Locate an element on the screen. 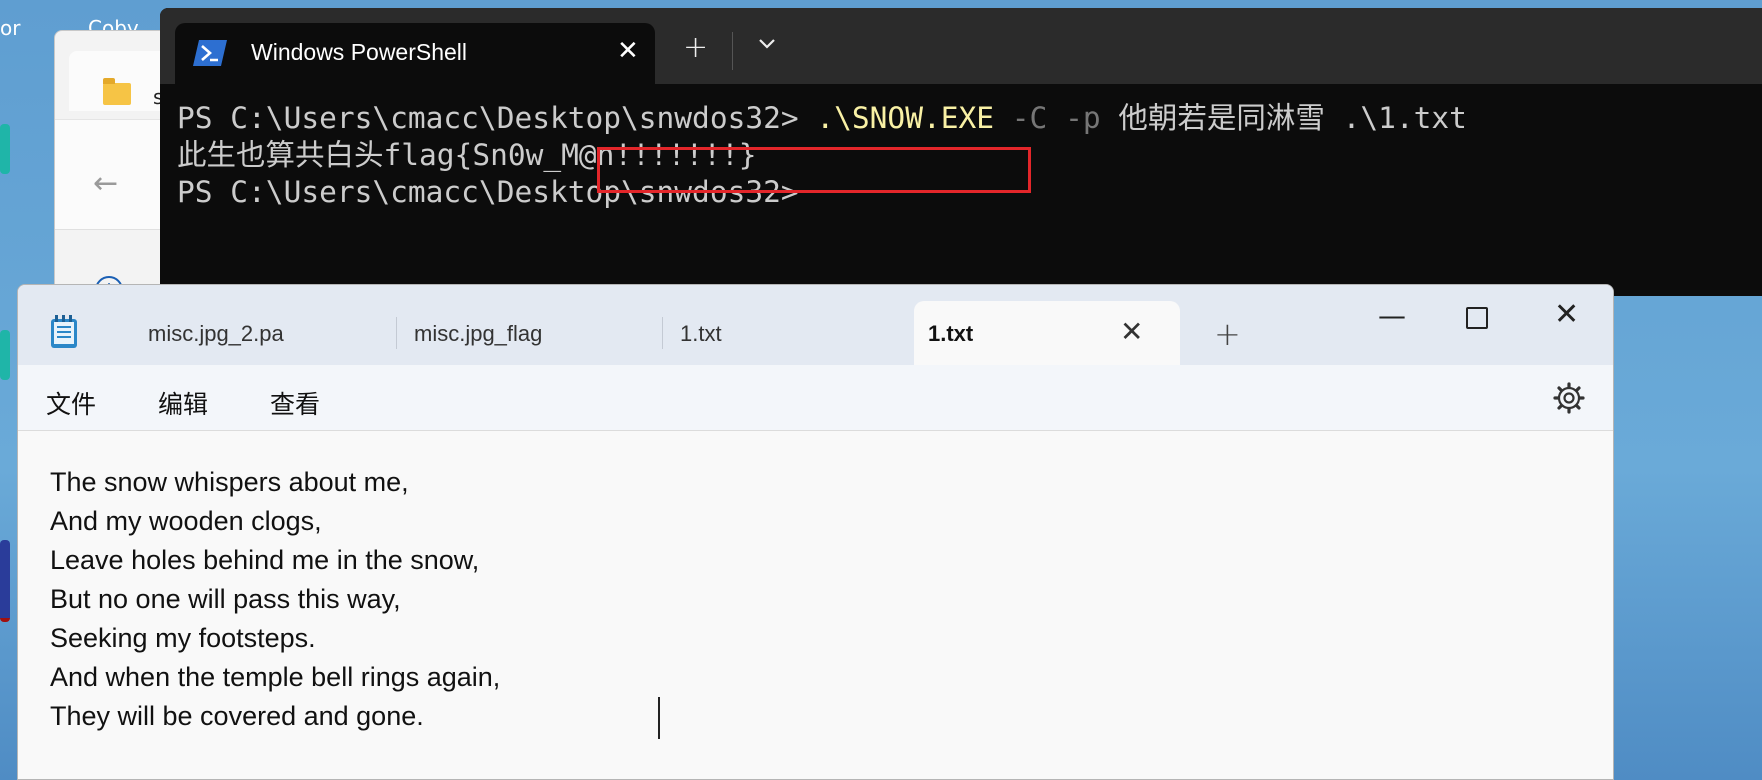 This screenshot has width=1762, height=780. text-line: And my wooden clogs, is located at coordinates (186, 521).